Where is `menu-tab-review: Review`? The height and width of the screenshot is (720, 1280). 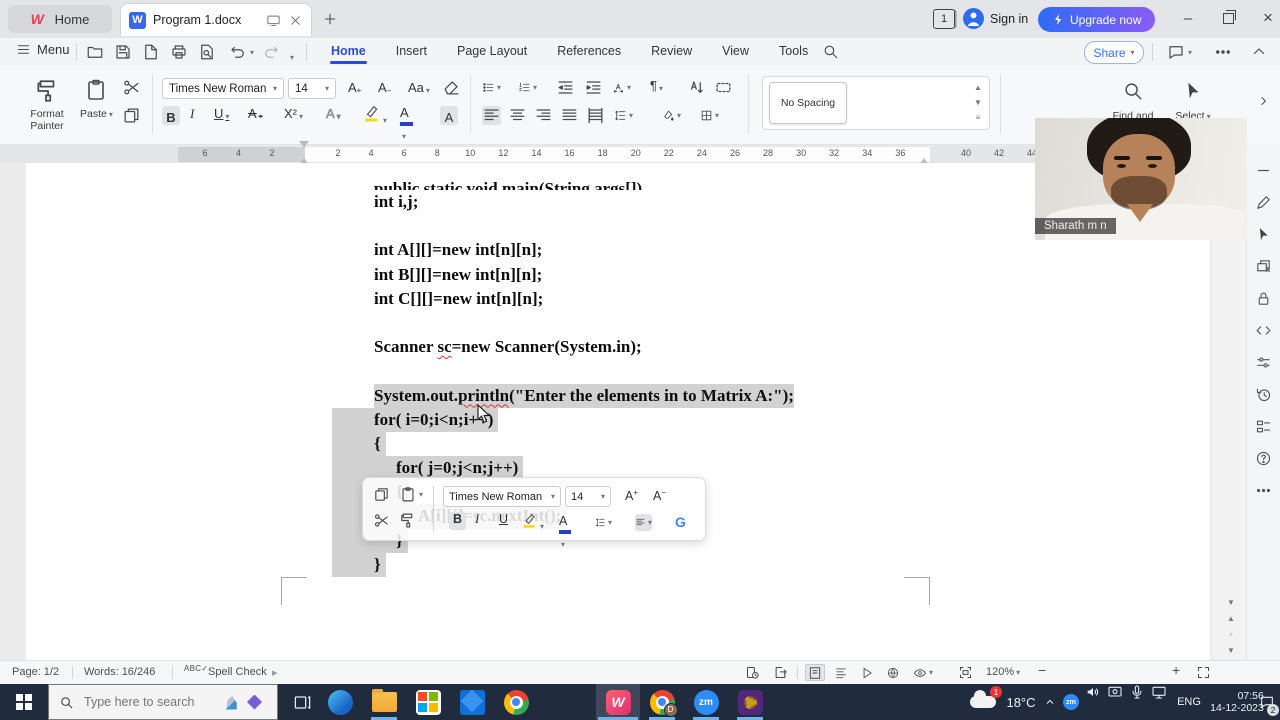 menu-tab-review: Review is located at coordinates (671, 52).